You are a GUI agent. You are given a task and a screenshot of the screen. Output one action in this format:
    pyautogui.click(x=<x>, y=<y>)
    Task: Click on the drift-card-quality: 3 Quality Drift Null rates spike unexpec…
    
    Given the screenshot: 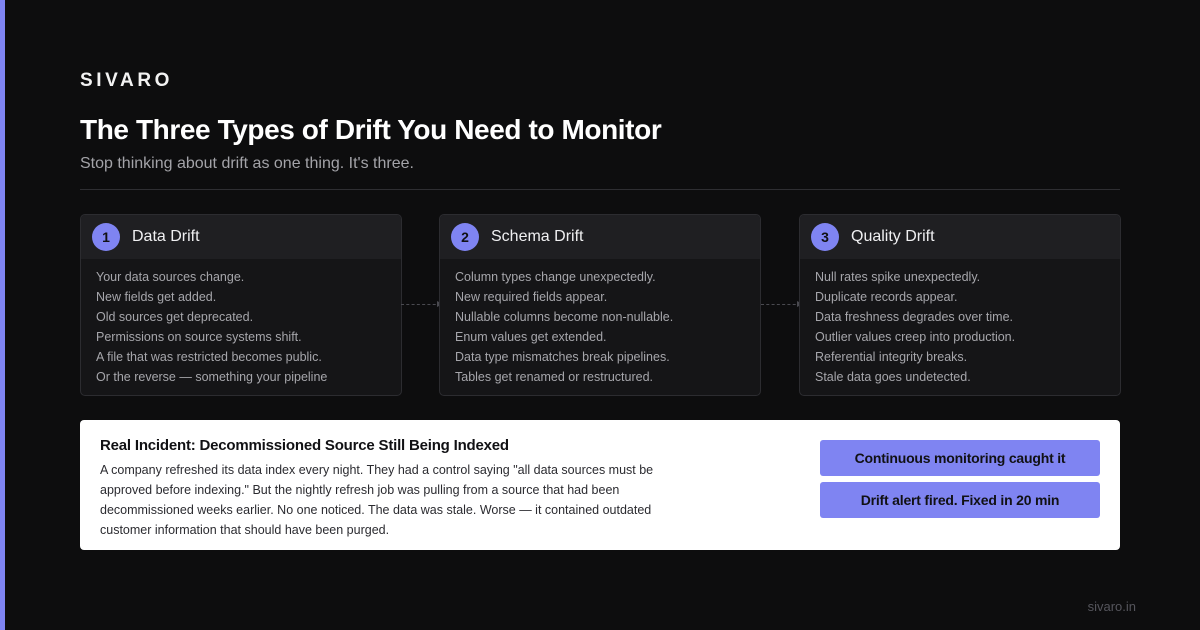 What is the action you would take?
    pyautogui.click(x=960, y=305)
    